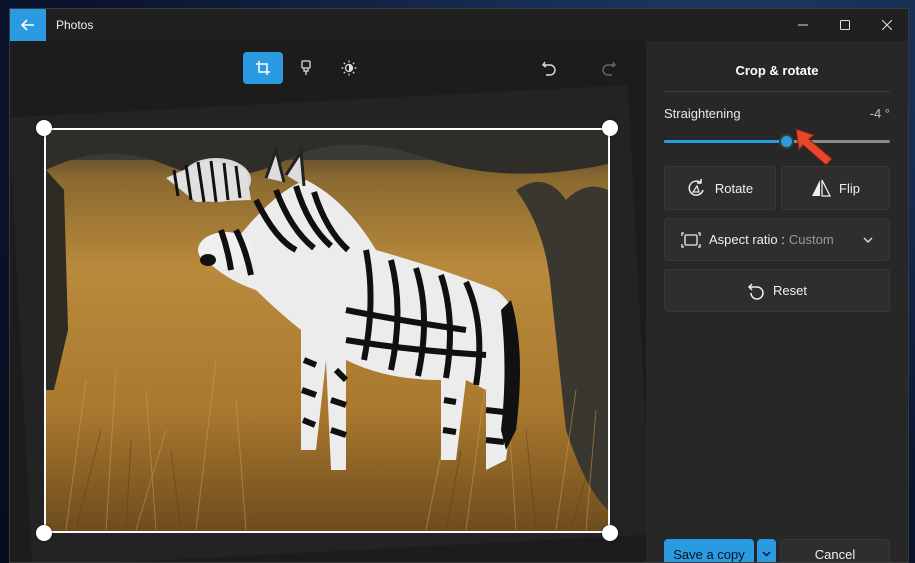 Image resolution: width=915 pixels, height=563 pixels. What do you see at coordinates (734, 188) in the screenshot?
I see `rotate-label: Rotate` at bounding box center [734, 188].